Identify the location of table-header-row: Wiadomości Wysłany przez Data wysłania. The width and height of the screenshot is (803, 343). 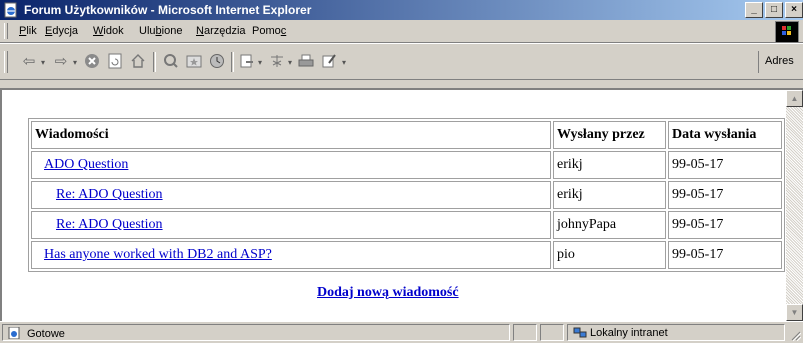
(406, 135).